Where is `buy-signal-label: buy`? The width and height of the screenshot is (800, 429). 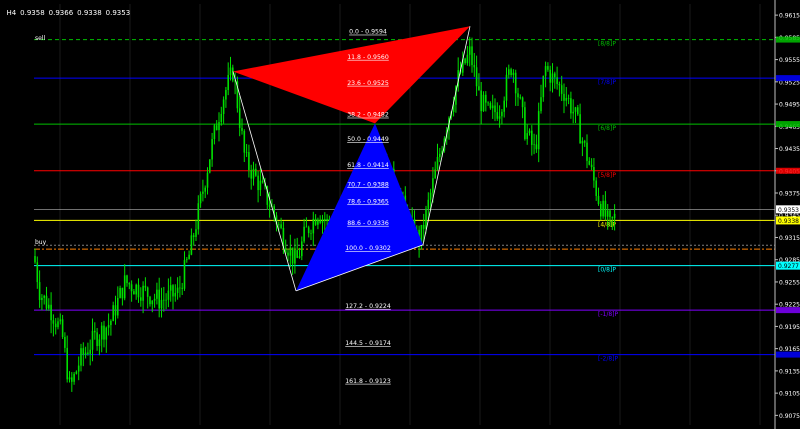
buy-signal-label: buy is located at coordinates (41, 242).